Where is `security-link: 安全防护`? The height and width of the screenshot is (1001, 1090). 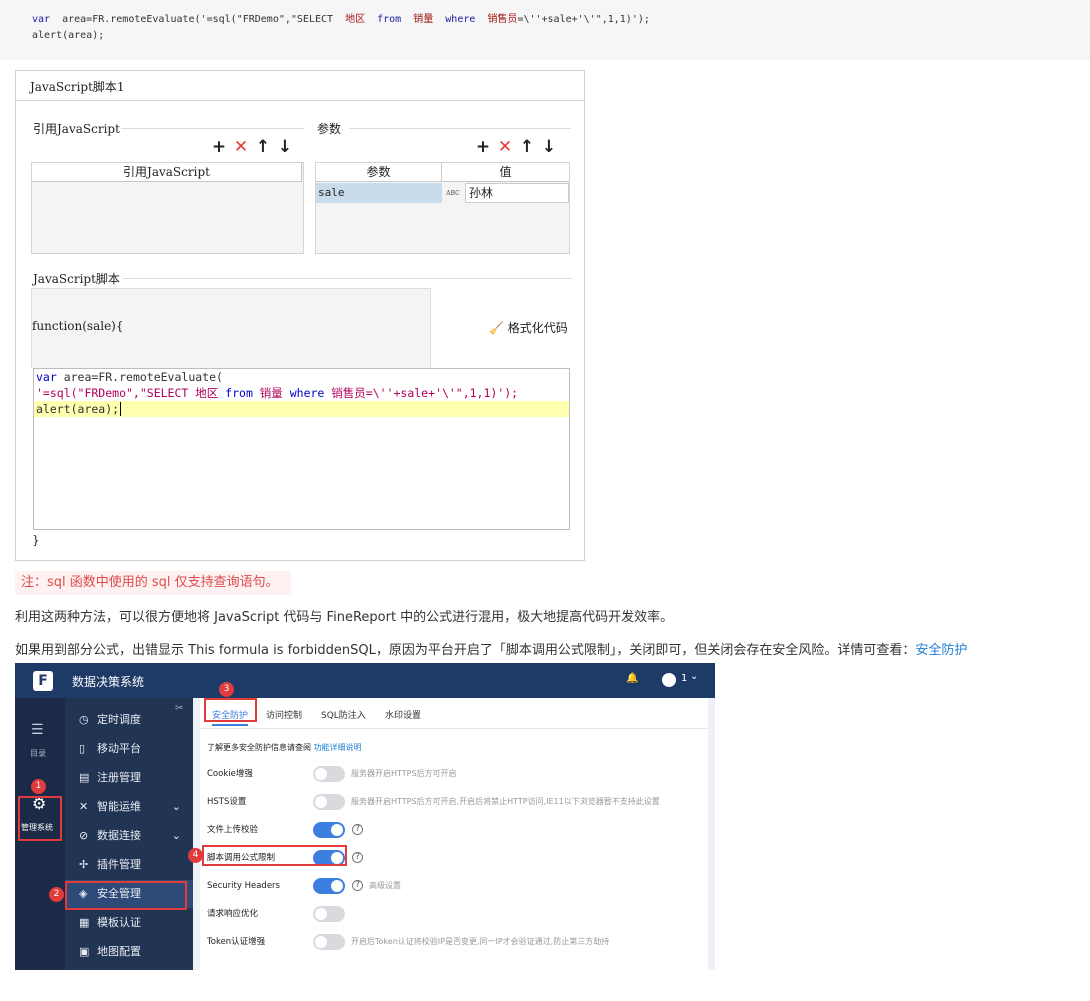
security-link: 安全防护 is located at coordinates (941, 650).